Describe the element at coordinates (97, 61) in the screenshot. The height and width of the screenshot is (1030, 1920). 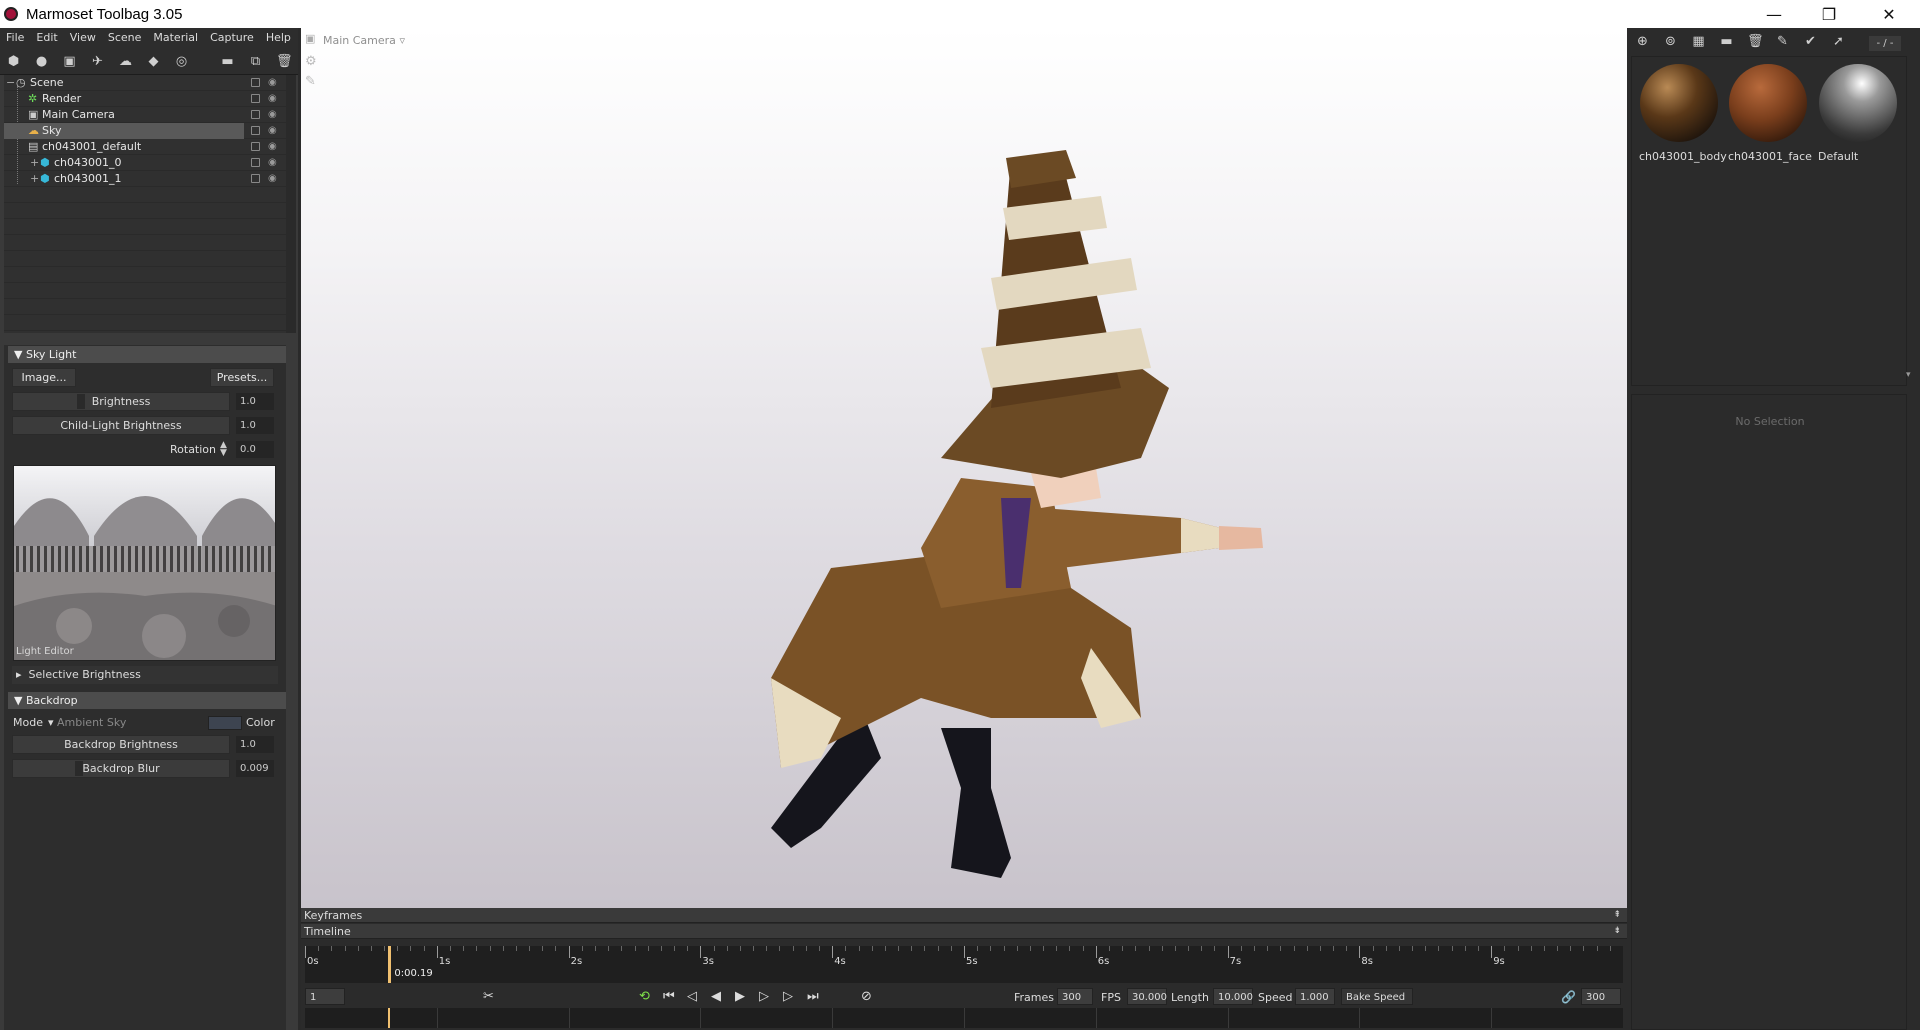
I see `add-turntable-icon: ✈` at that location.